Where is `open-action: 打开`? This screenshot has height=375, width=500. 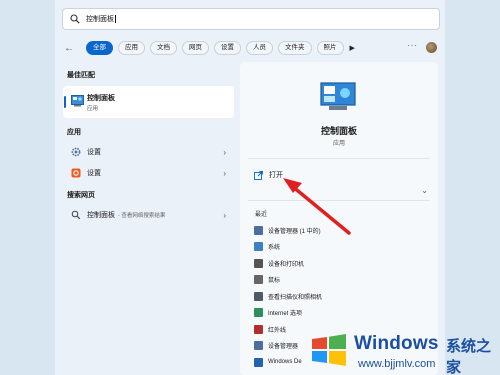 open-action: 打开 is located at coordinates (268, 175).